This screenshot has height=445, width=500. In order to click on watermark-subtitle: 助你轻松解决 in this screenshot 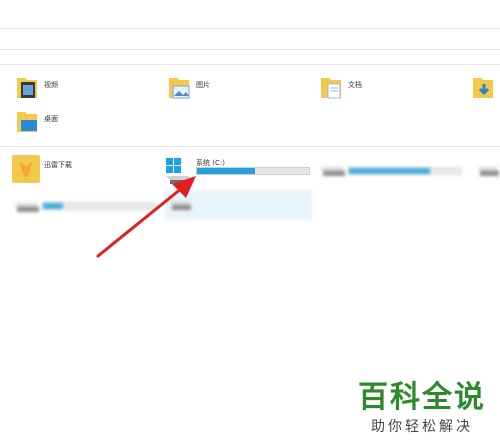, I will do `click(422, 427)`.